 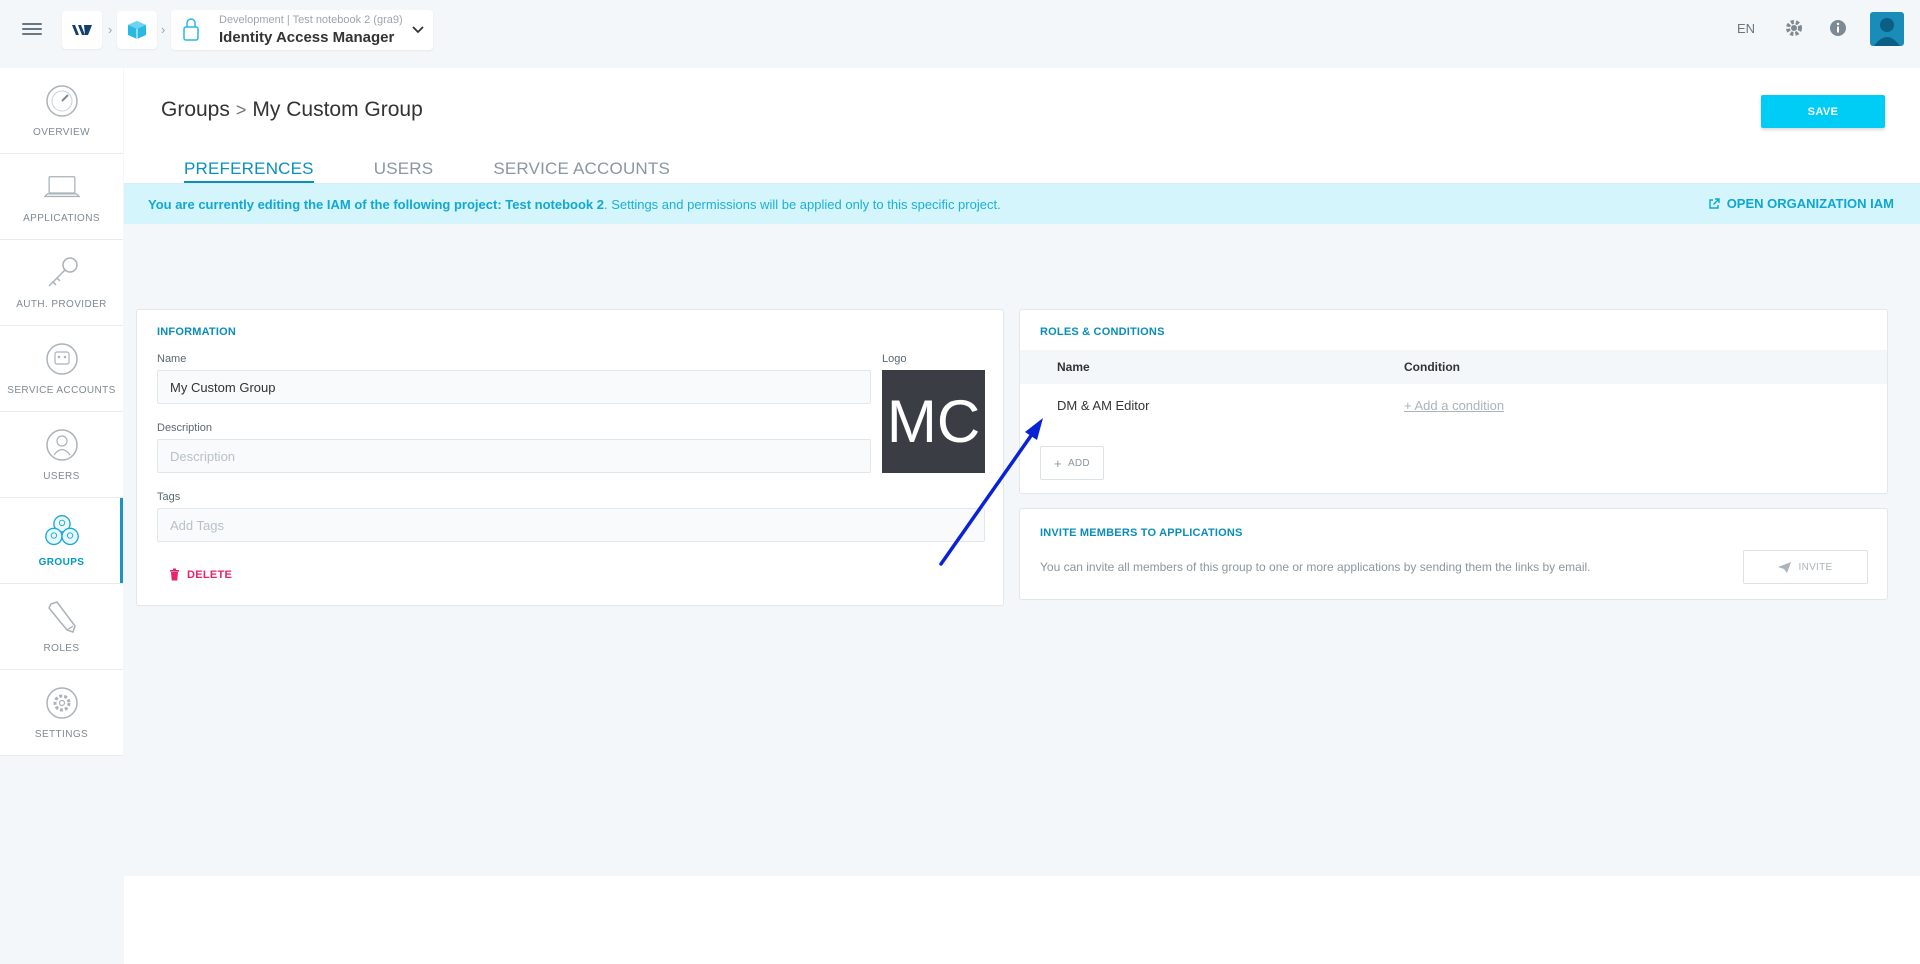 I want to click on tags-input, so click(x=571, y=525).